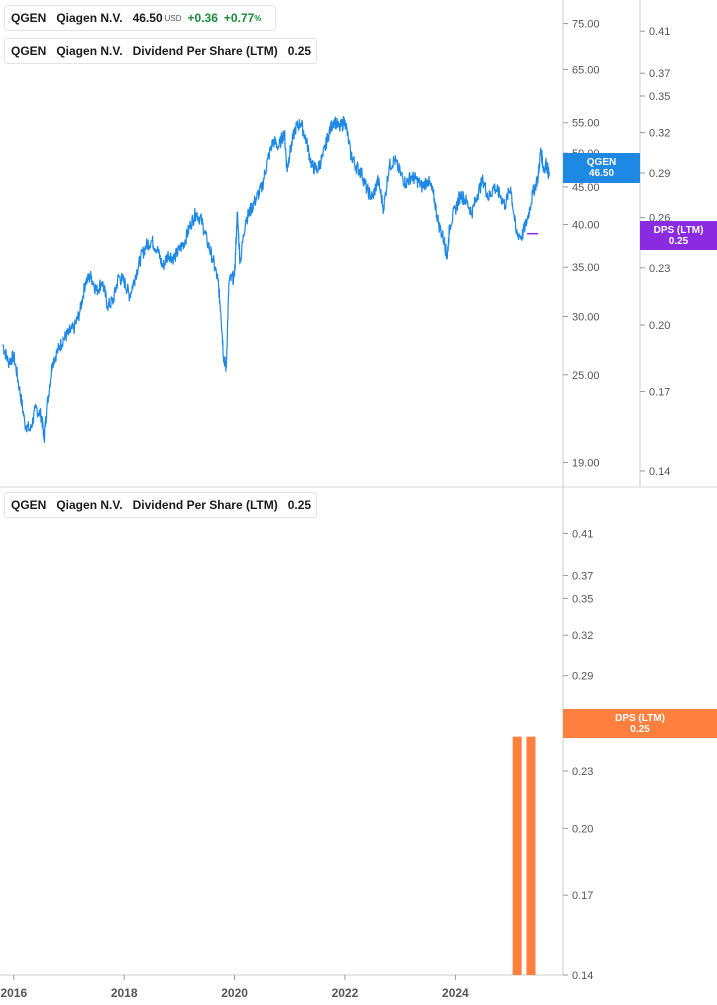  What do you see at coordinates (582, 772) in the screenshot?
I see `dps-axis-bottom-tick-label: 0.23` at bounding box center [582, 772].